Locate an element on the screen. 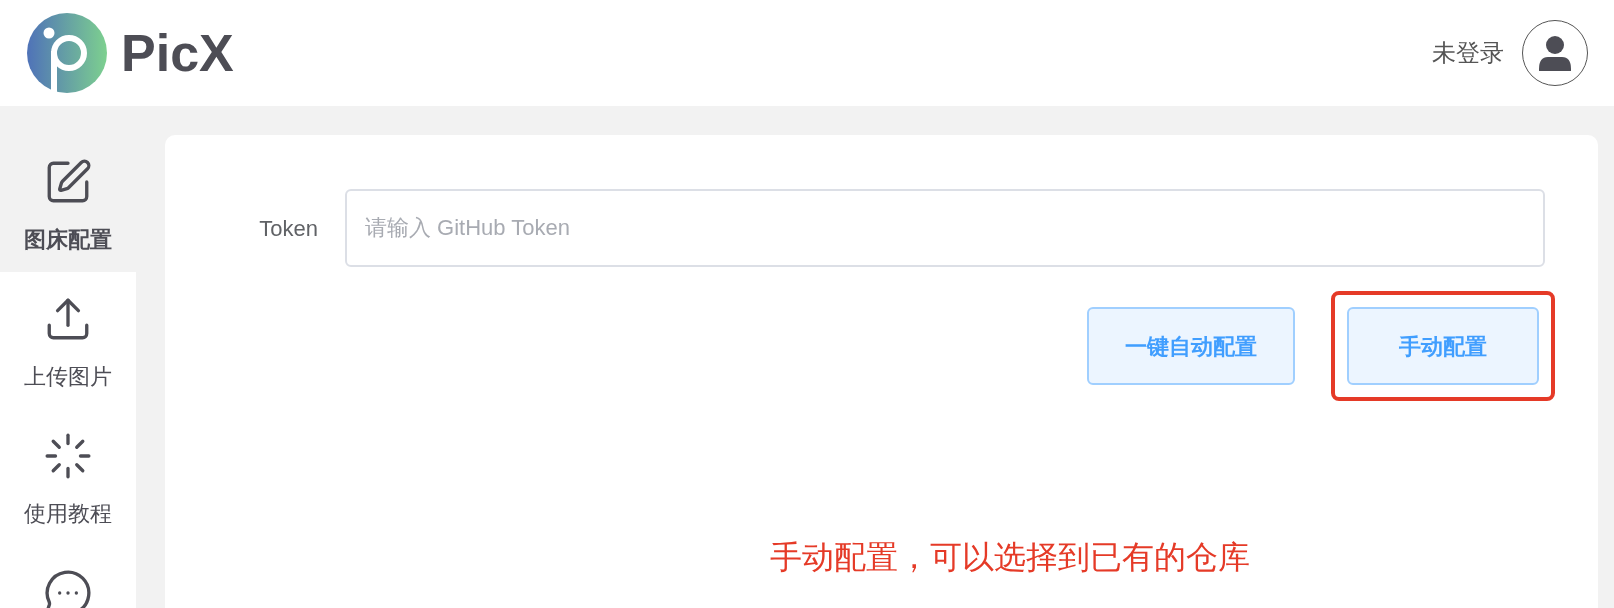 This screenshot has height=608, width=1614. logo-icon is located at coordinates (67, 53).